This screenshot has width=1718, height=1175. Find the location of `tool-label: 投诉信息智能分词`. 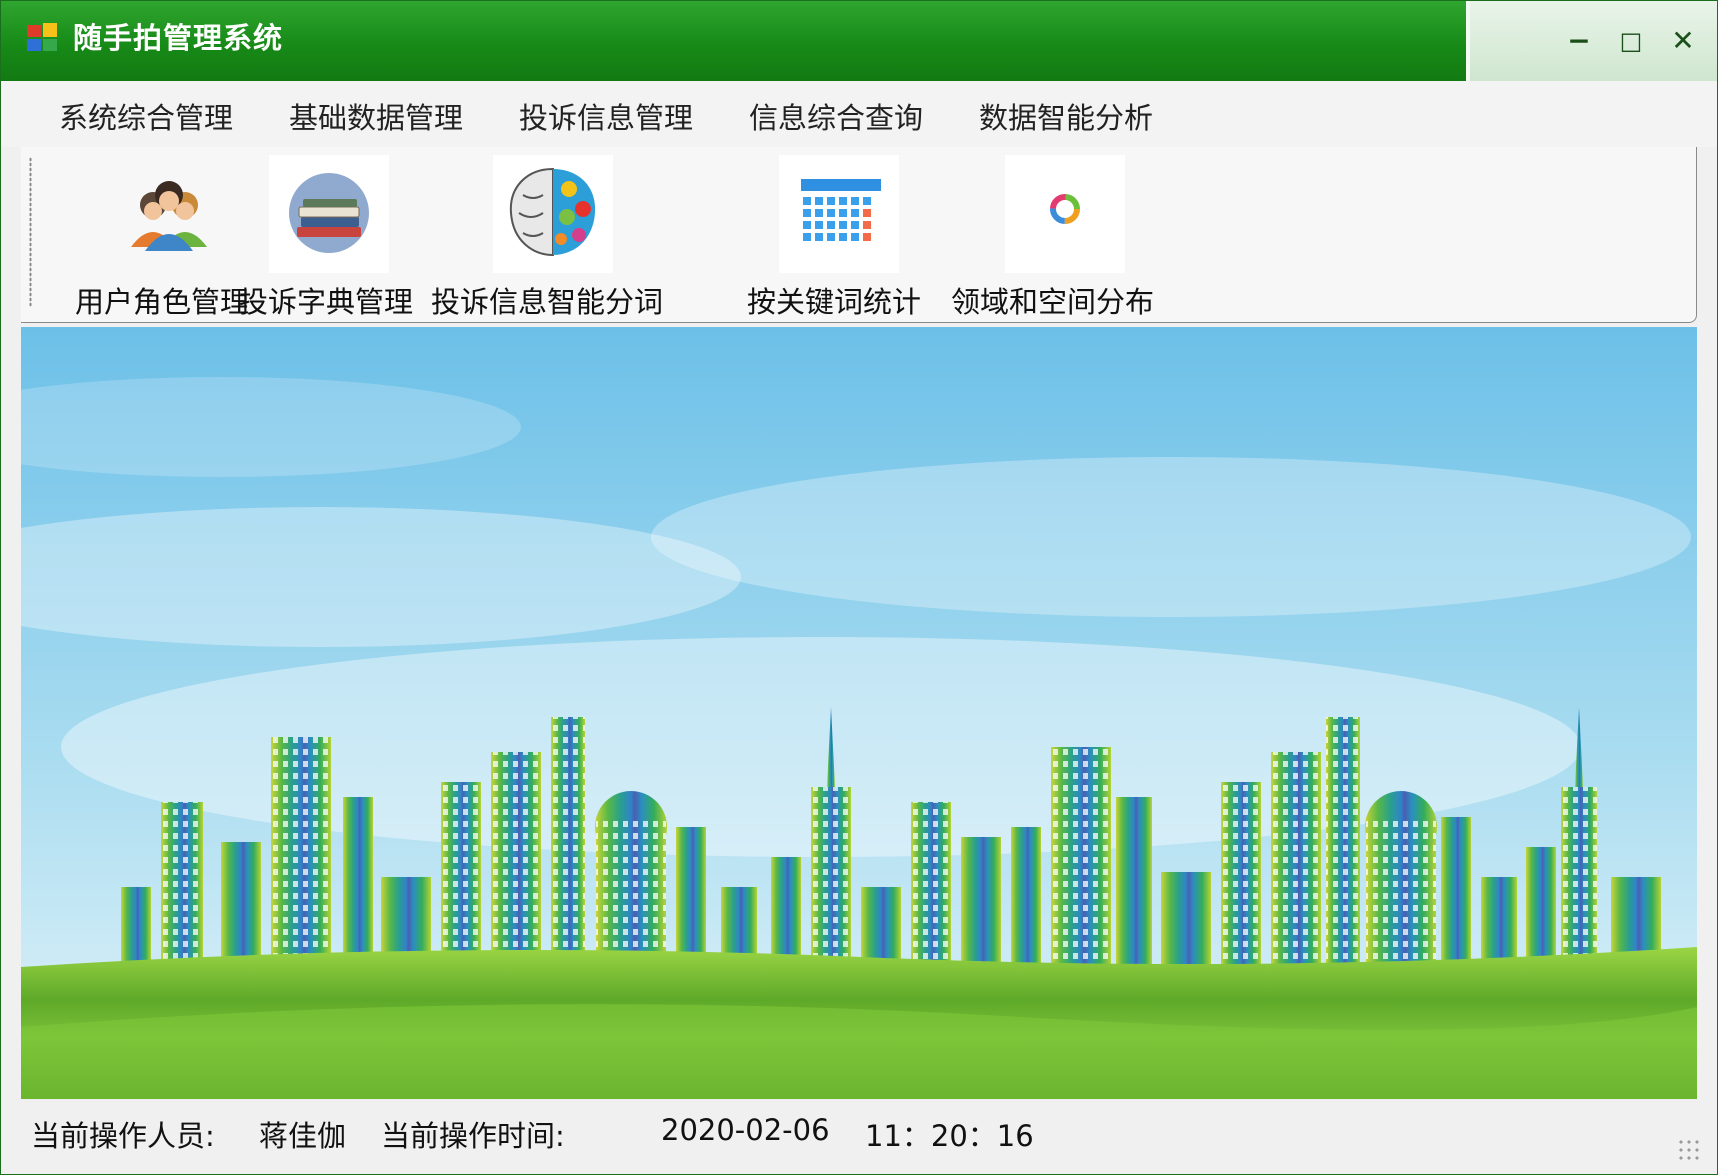

tool-label: 投诉信息智能分词 is located at coordinates (547, 302).